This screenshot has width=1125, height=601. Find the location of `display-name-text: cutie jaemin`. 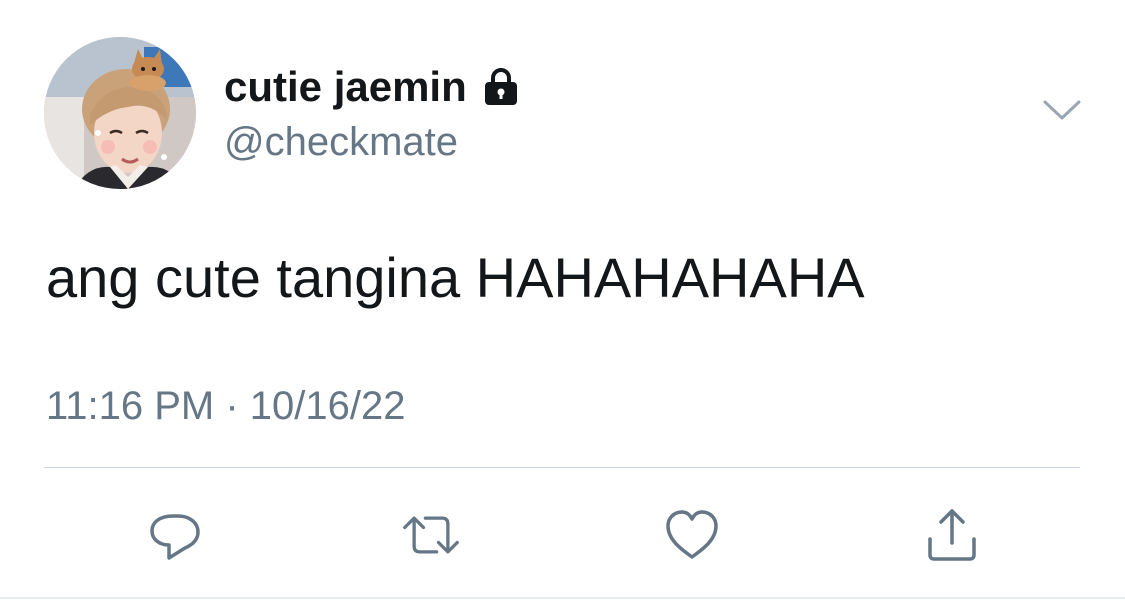

display-name-text: cutie jaemin is located at coordinates (345, 86).